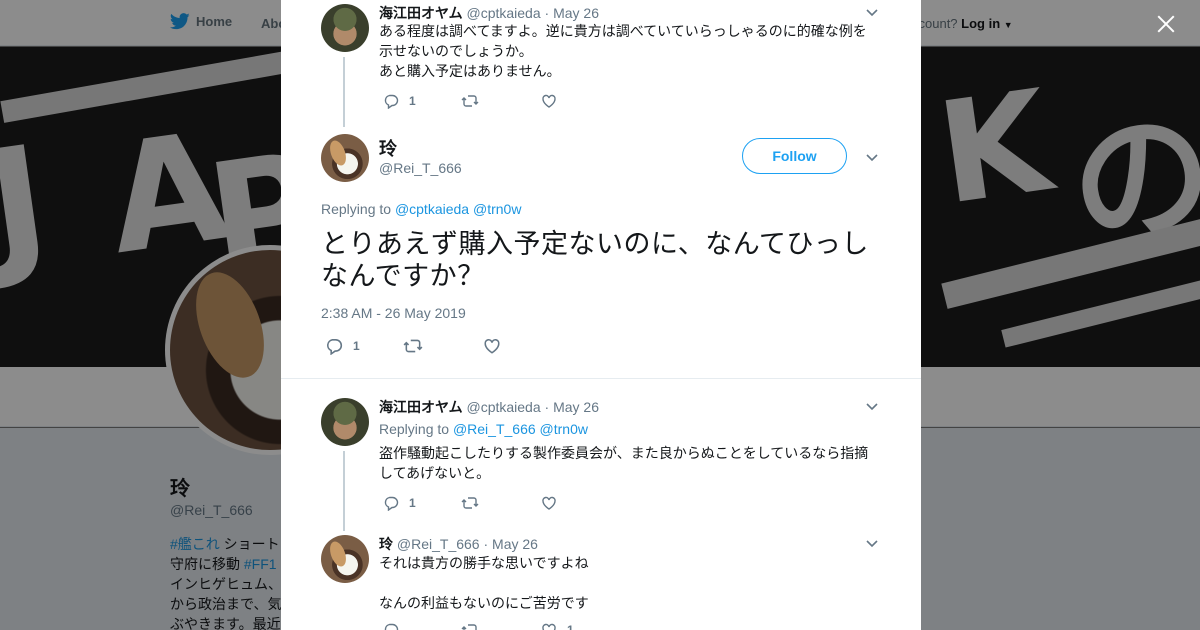 This screenshot has width=1200, height=630. Describe the element at coordinates (470, 71) in the screenshot. I see `tweet-text-line: あと購入予定はありません。` at that location.